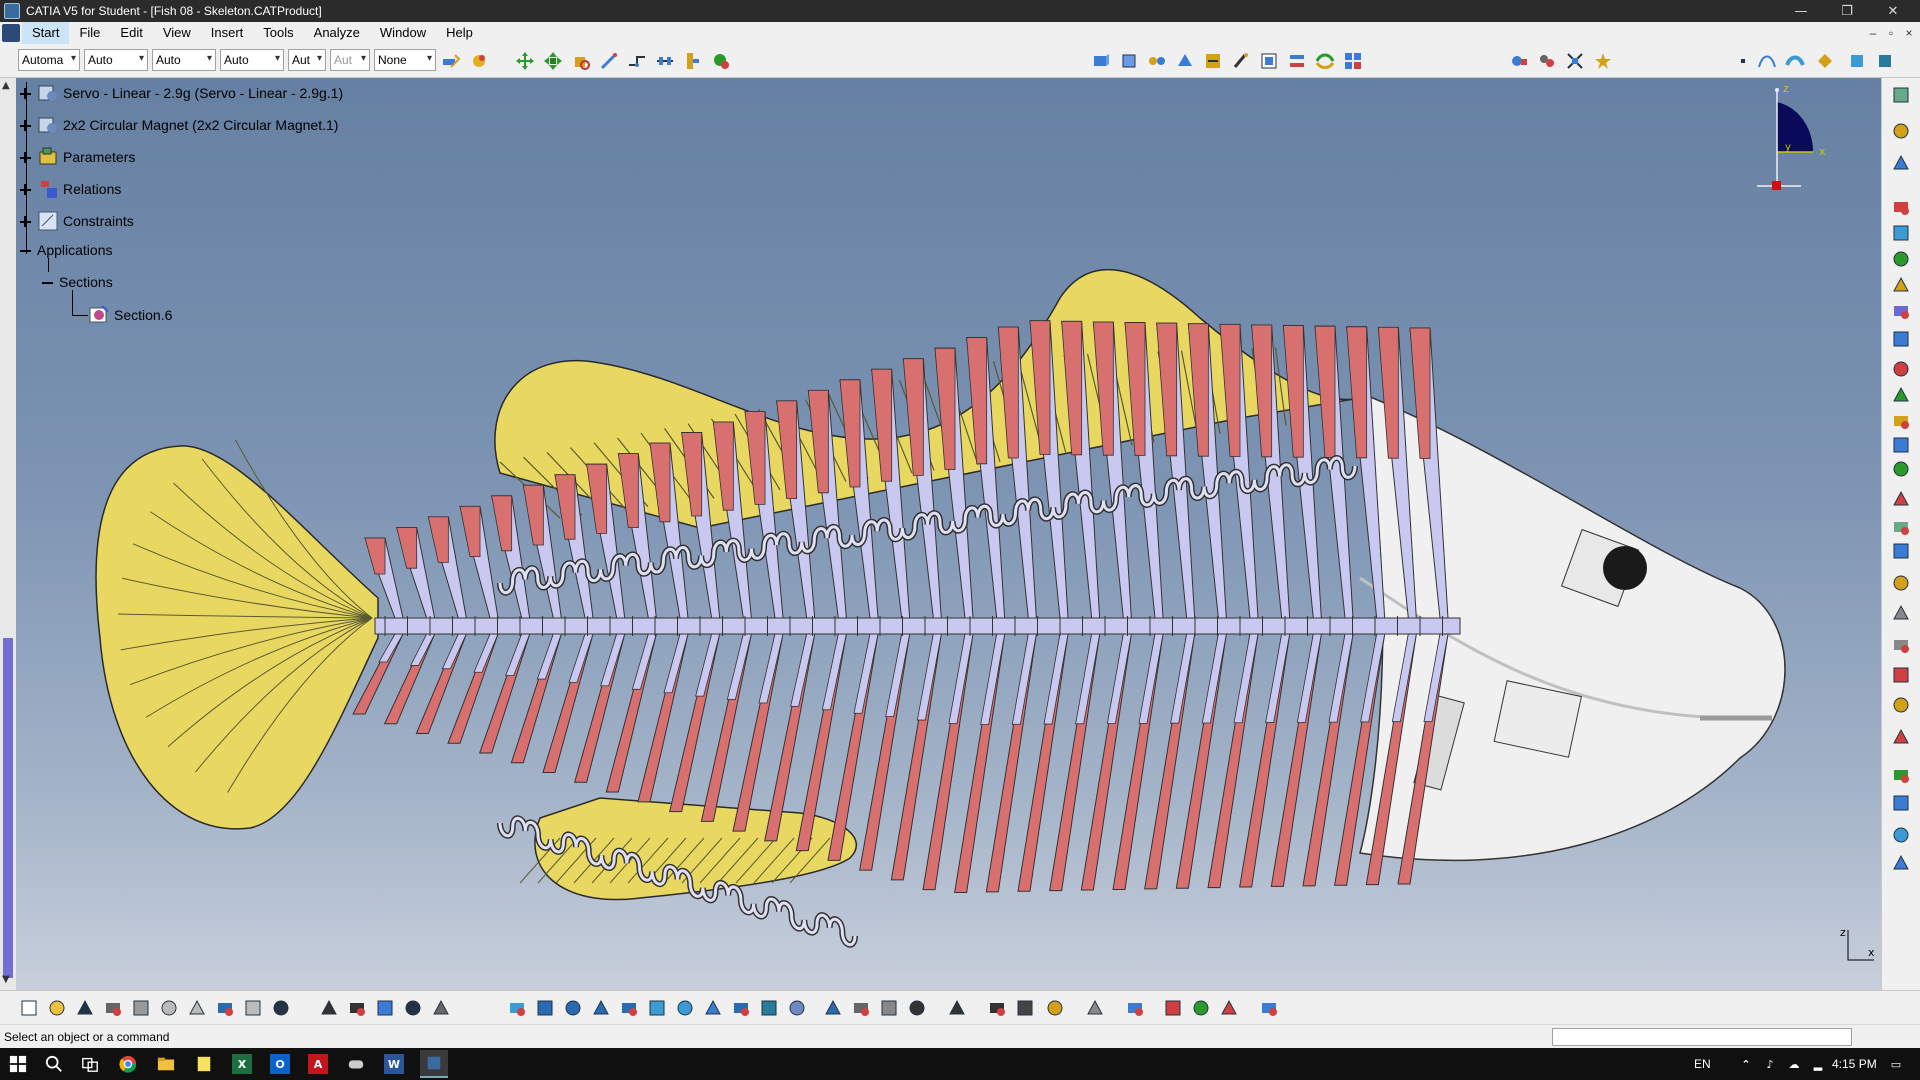  I want to click on smart-move-icon, so click(637, 61).